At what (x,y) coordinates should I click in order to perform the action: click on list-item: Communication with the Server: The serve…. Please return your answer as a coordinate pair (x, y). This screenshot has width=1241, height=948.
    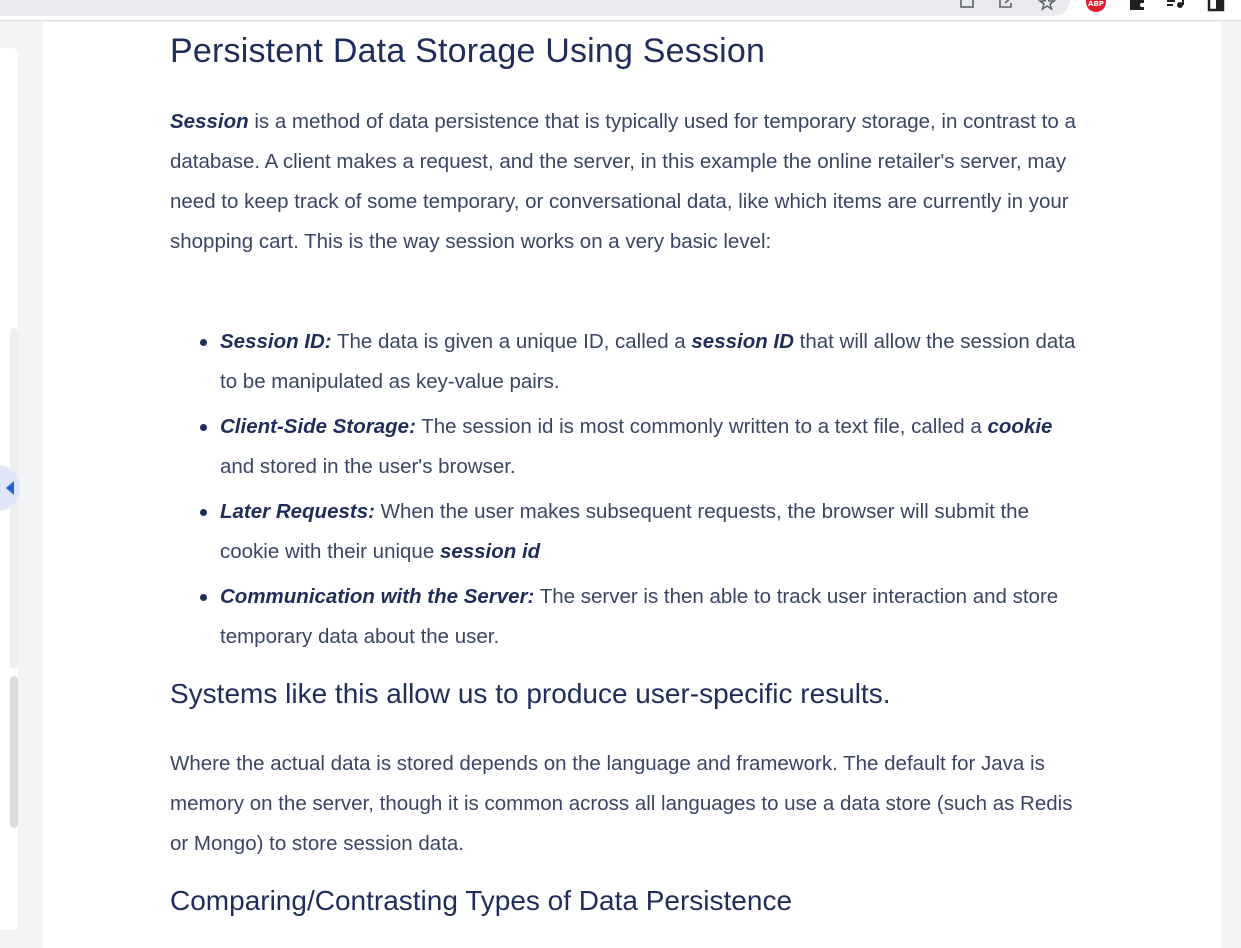
    Looking at the image, I should click on (630, 617).